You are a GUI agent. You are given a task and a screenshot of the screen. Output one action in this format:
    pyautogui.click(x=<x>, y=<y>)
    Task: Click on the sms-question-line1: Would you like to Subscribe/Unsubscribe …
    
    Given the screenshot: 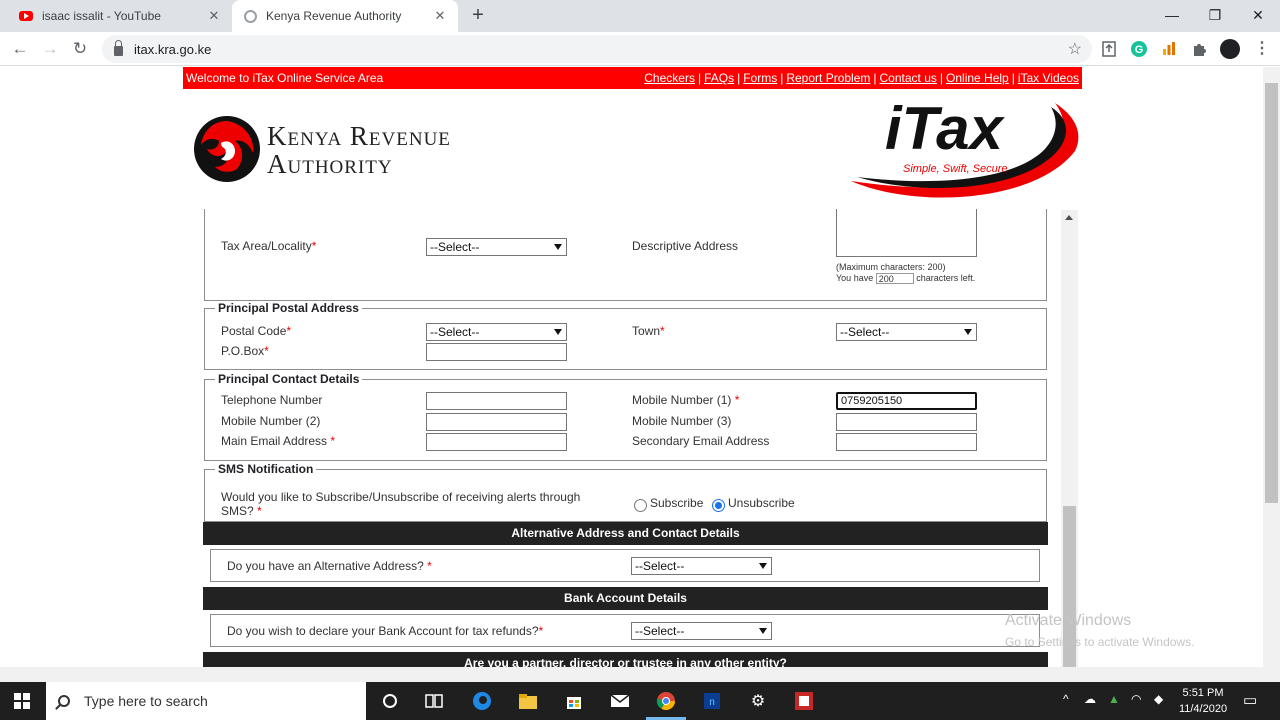 What is the action you would take?
    pyautogui.click(x=401, y=497)
    